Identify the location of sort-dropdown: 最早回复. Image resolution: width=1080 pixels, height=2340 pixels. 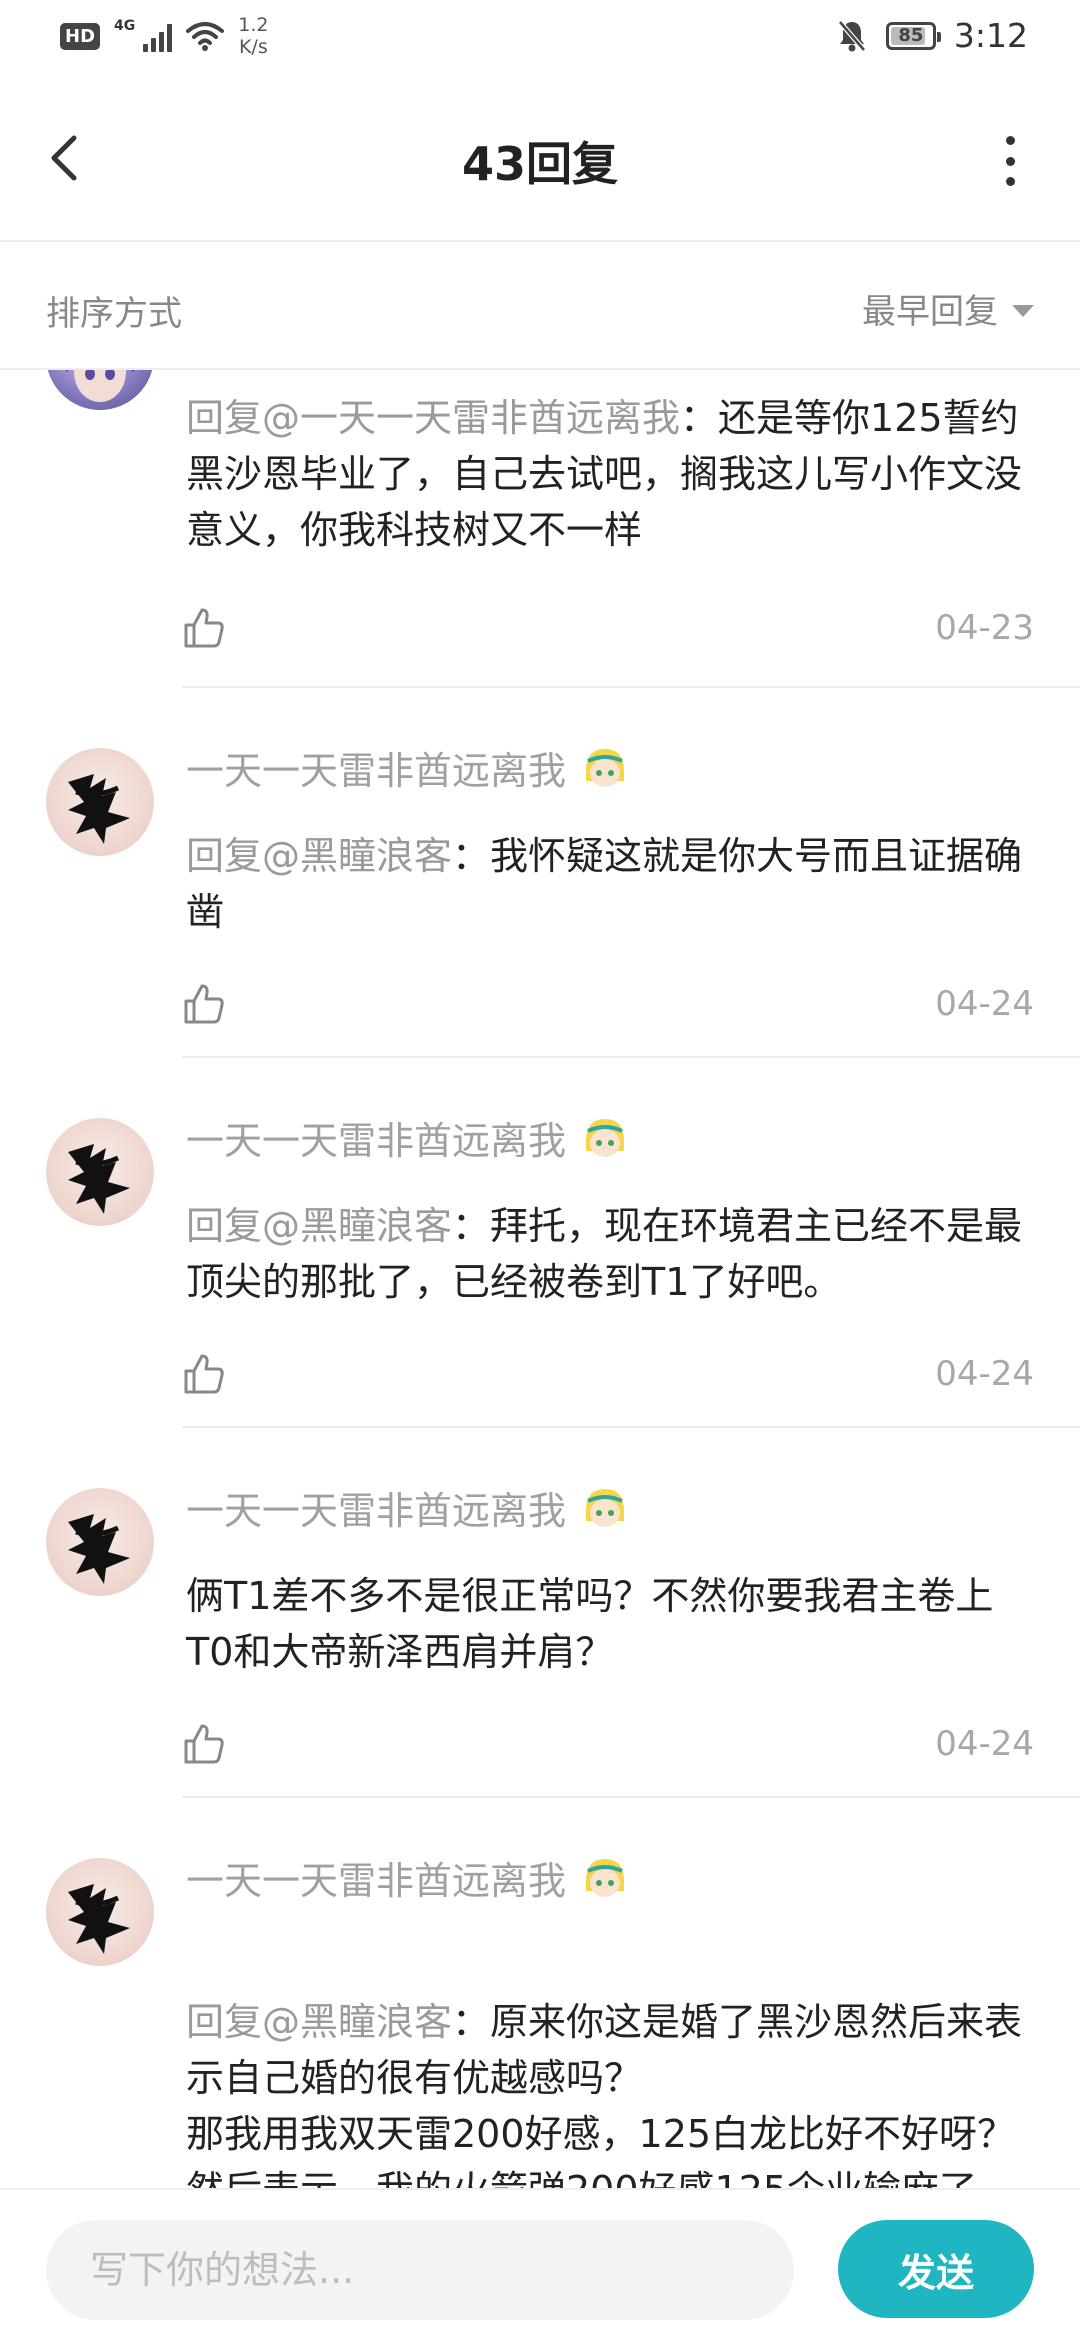
(948, 308).